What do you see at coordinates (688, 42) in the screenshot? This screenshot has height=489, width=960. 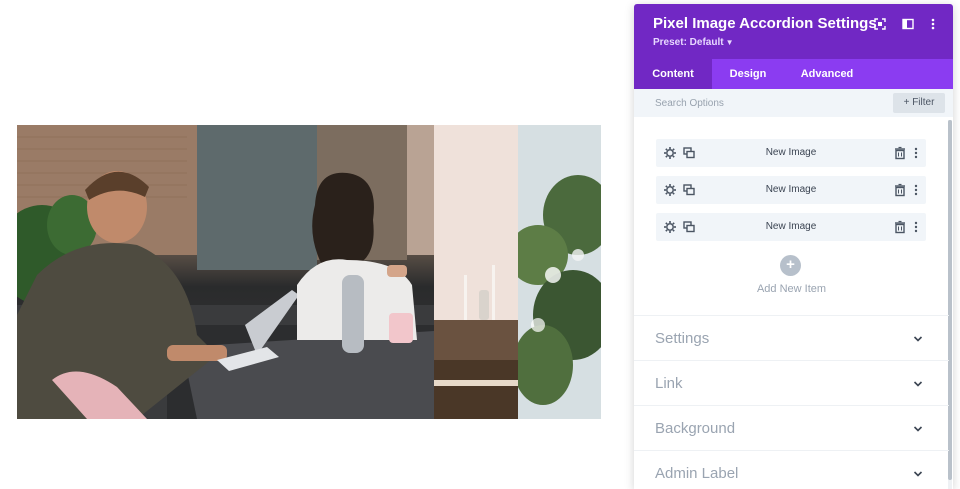 I see `preset-label: Preset: Default` at bounding box center [688, 42].